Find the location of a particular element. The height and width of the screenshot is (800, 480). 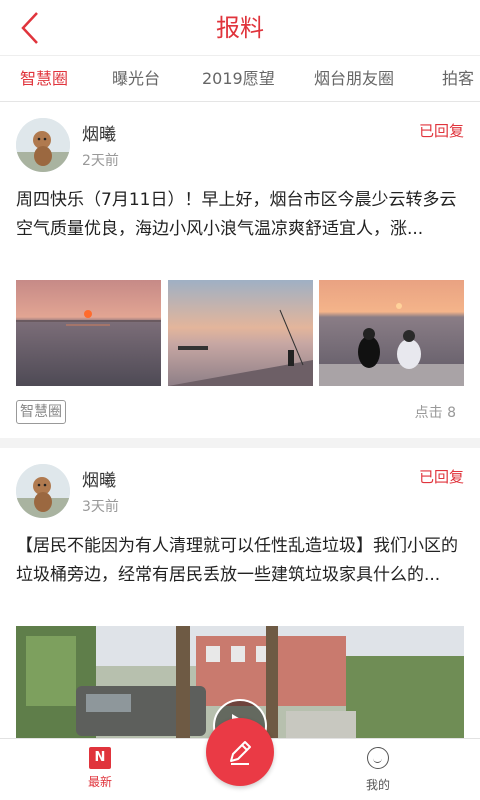

smiley-icon is located at coordinates (378, 758).